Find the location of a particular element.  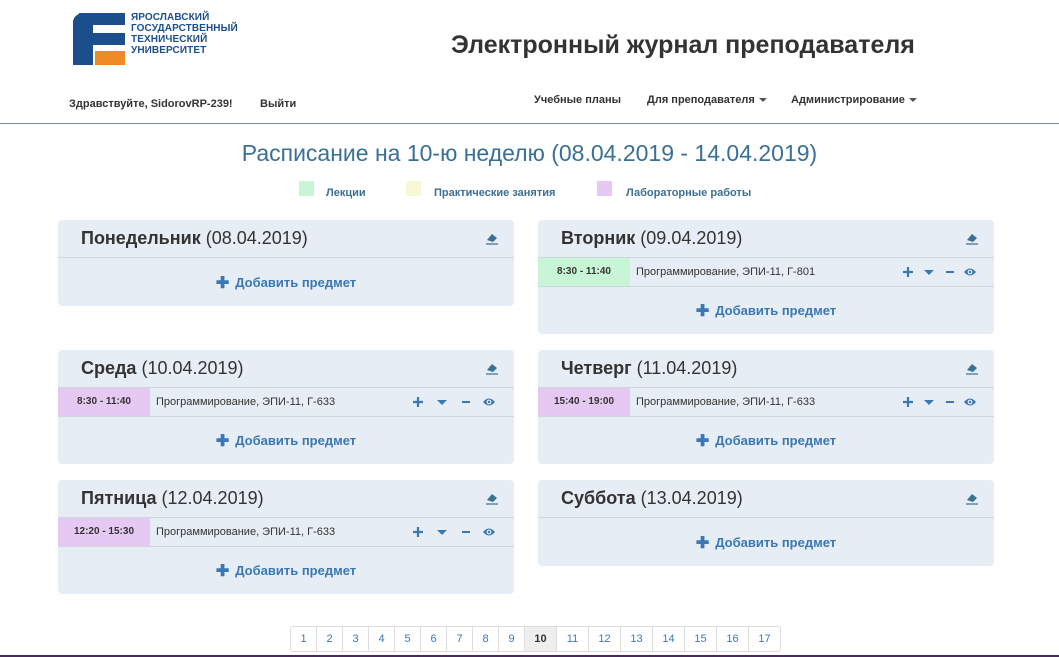

day-header: Пятница (12.04.2019) is located at coordinates (286, 499).